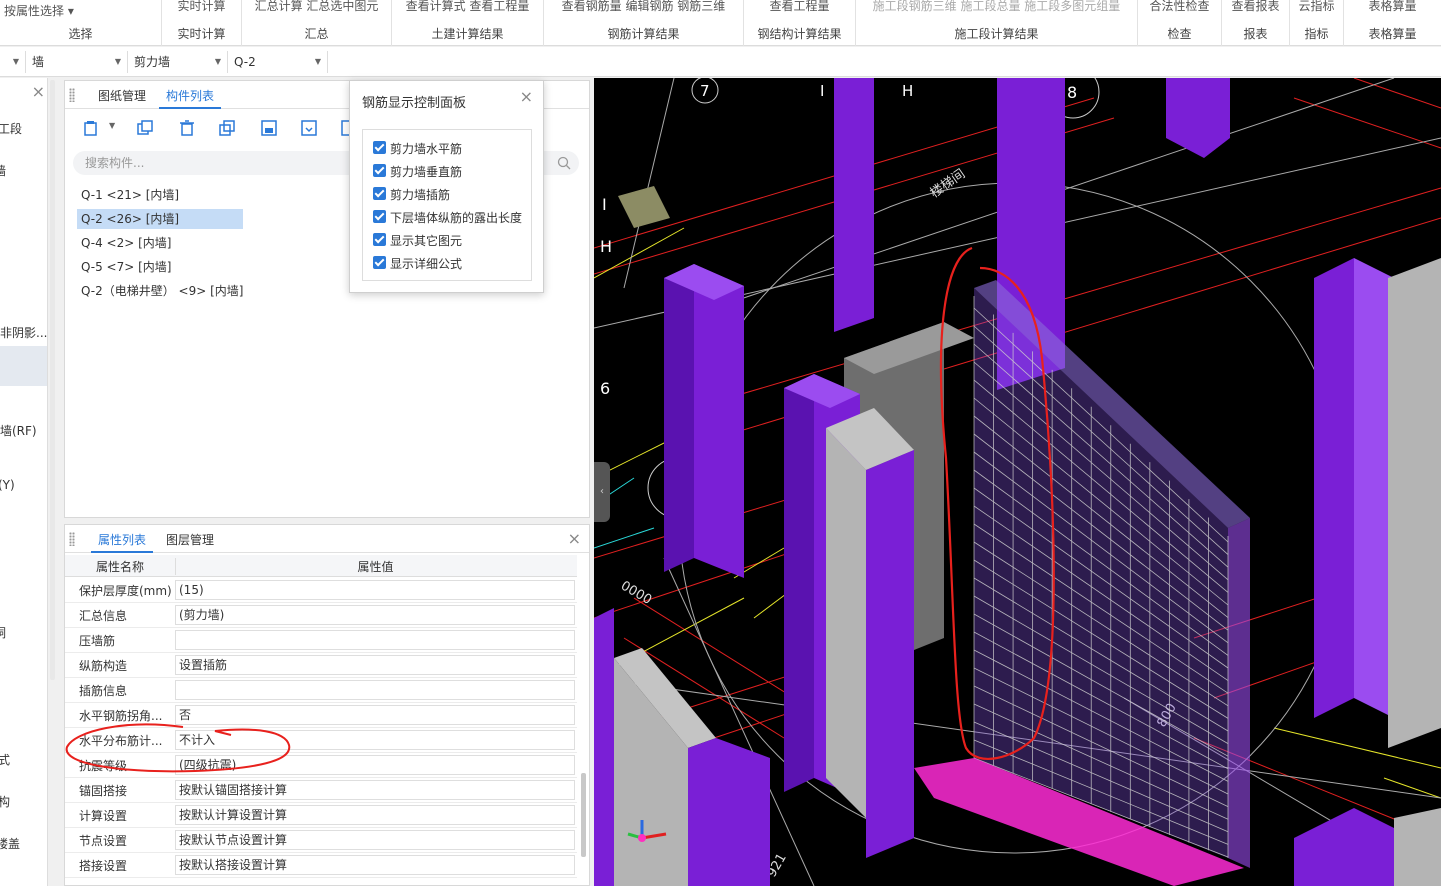 The width and height of the screenshot is (1441, 886). What do you see at coordinates (317, 23) in the screenshot?
I see `ribbon-group-summary: 汇总计算 汇总选中图元 汇总` at bounding box center [317, 23].